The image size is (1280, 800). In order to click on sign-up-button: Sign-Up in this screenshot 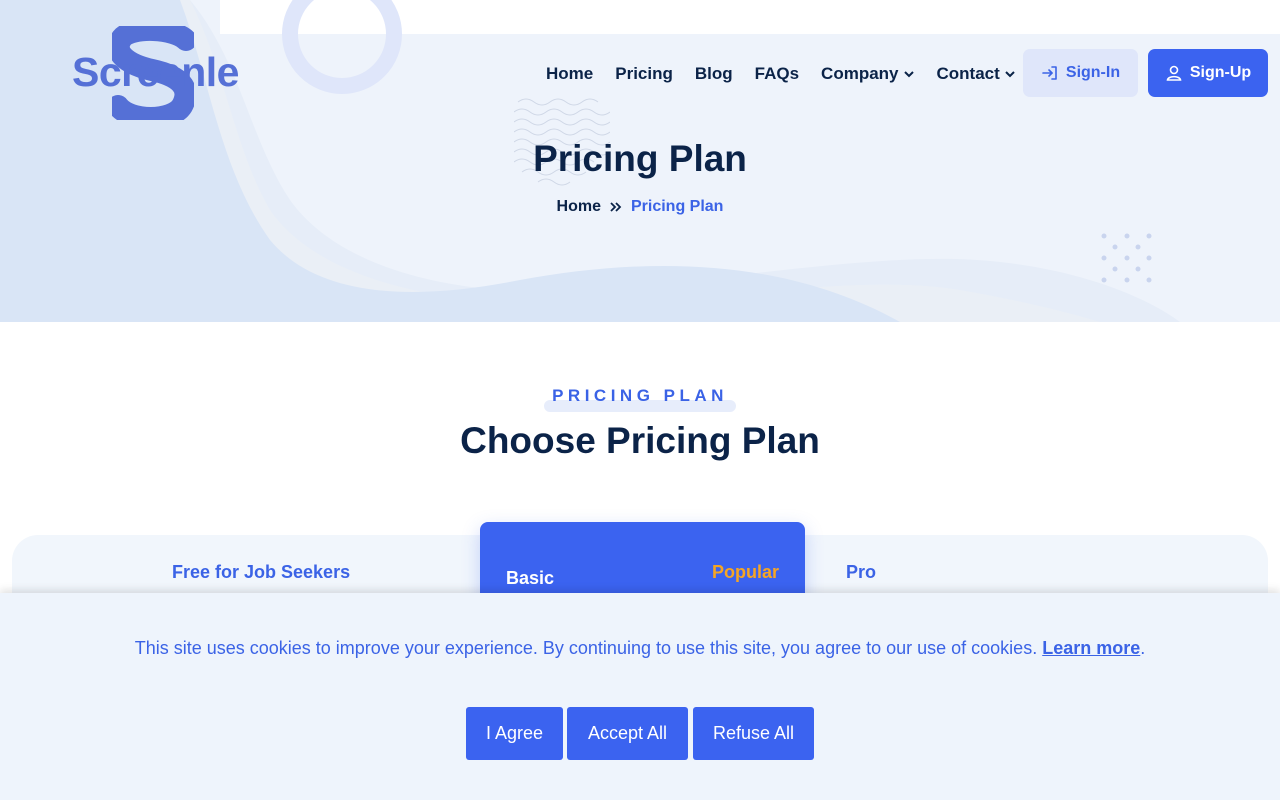, I will do `click(1208, 73)`.